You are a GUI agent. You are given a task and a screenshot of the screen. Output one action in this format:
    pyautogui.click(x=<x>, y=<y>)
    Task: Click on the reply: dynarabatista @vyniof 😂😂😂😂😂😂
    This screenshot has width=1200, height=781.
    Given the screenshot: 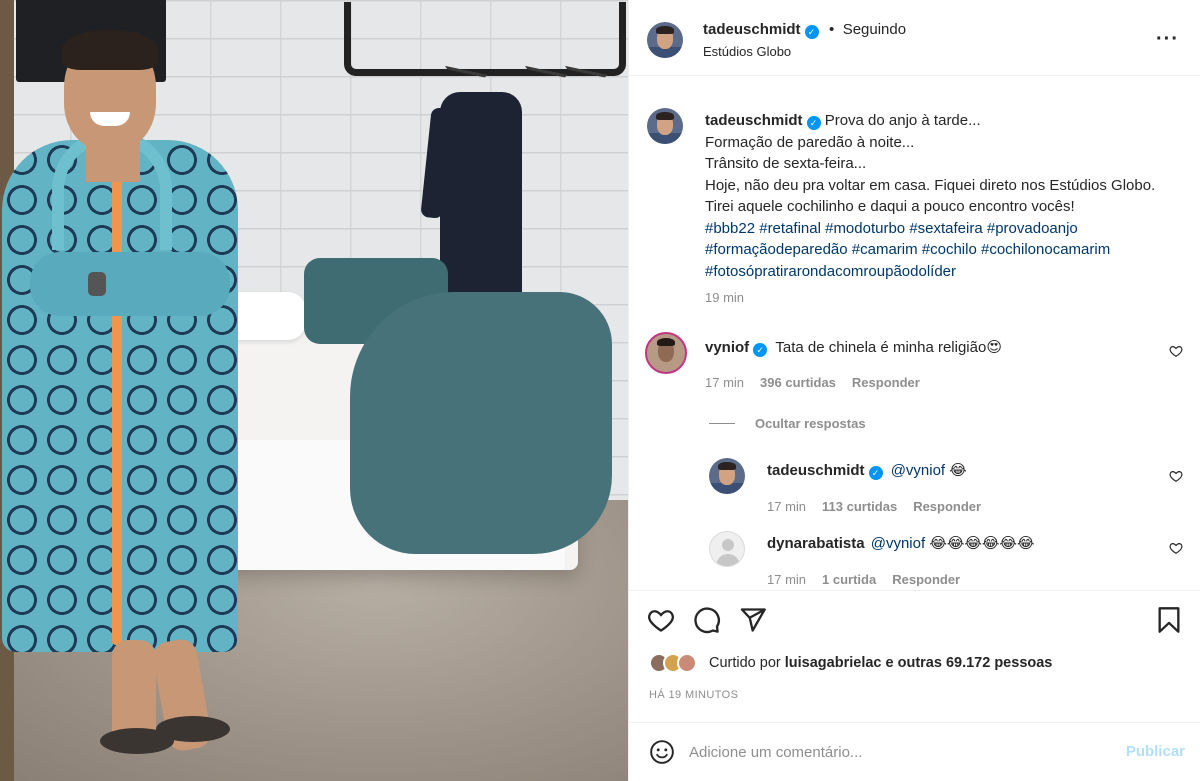 What is the action you would take?
    pyautogui.click(x=900, y=543)
    